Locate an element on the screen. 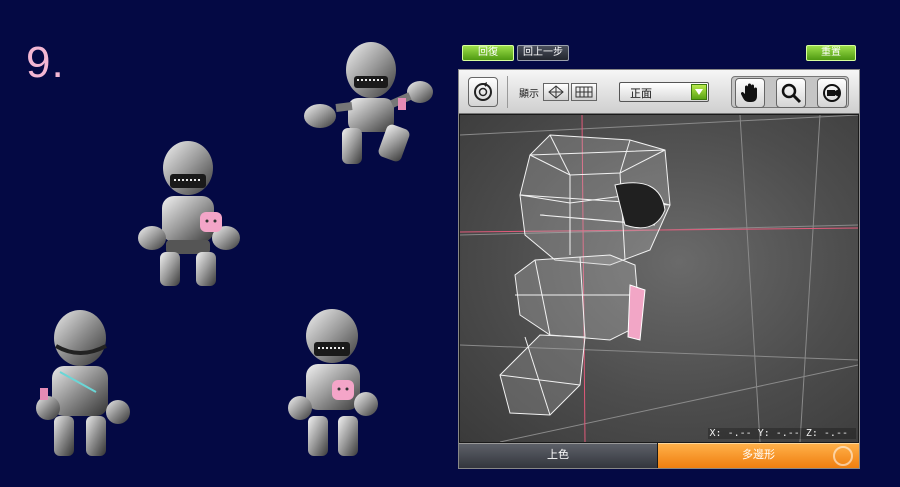 The width and height of the screenshot is (900, 487). editor-toolbar: 顯示 正面 is located at coordinates (659, 92).